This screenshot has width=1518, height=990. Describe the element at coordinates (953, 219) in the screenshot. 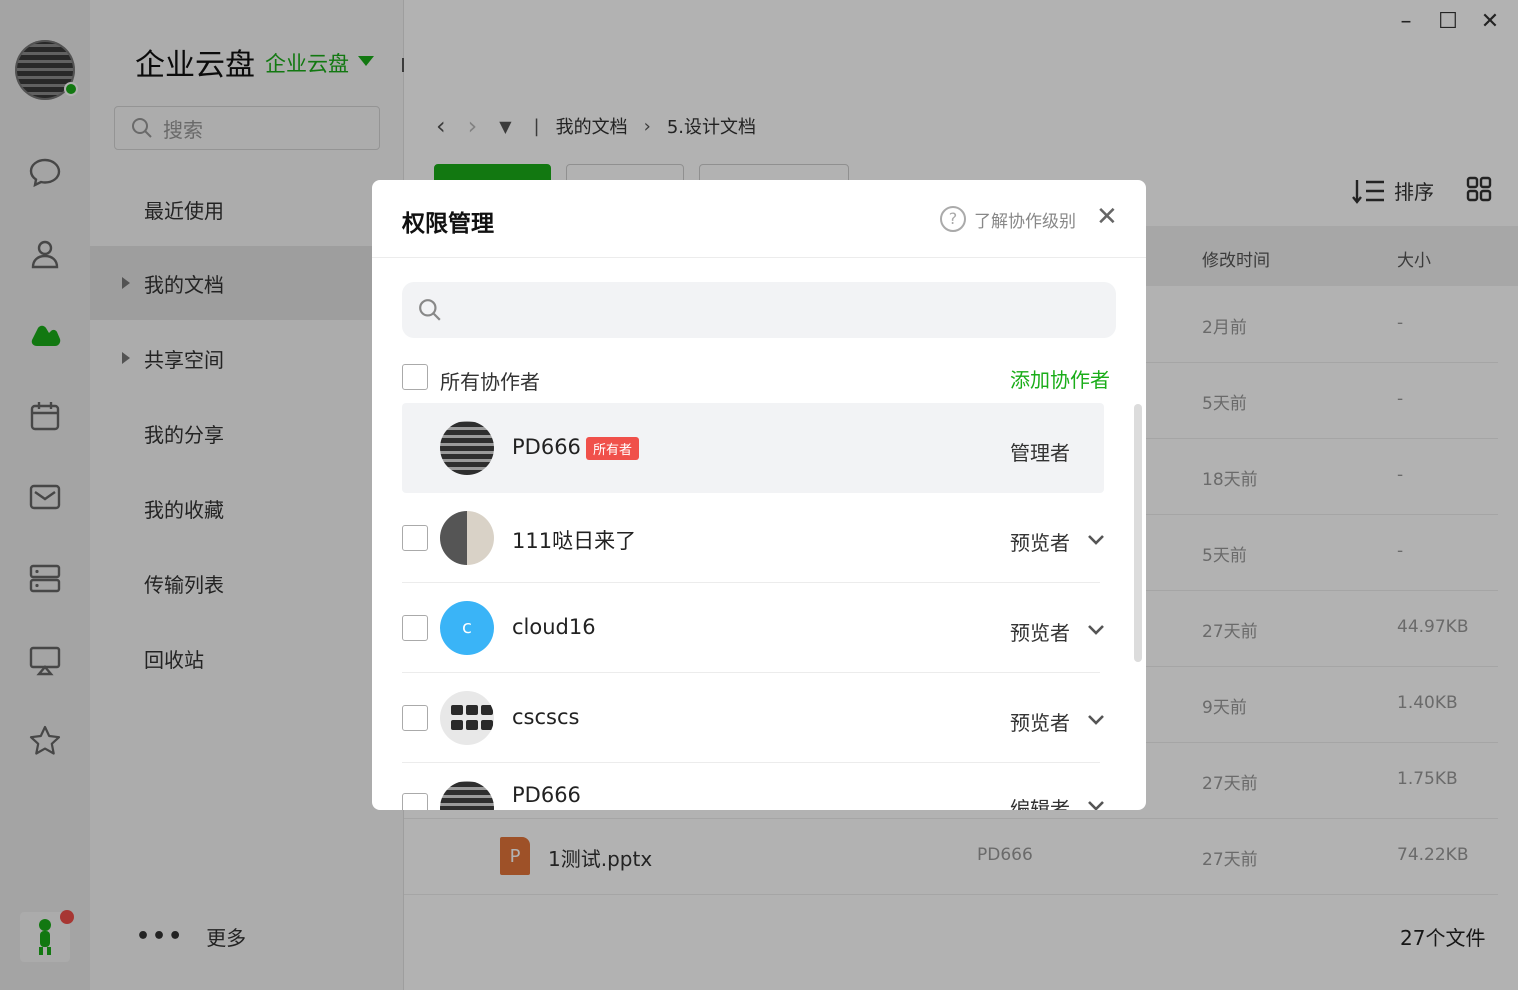

I see `help-icon: ?` at that location.